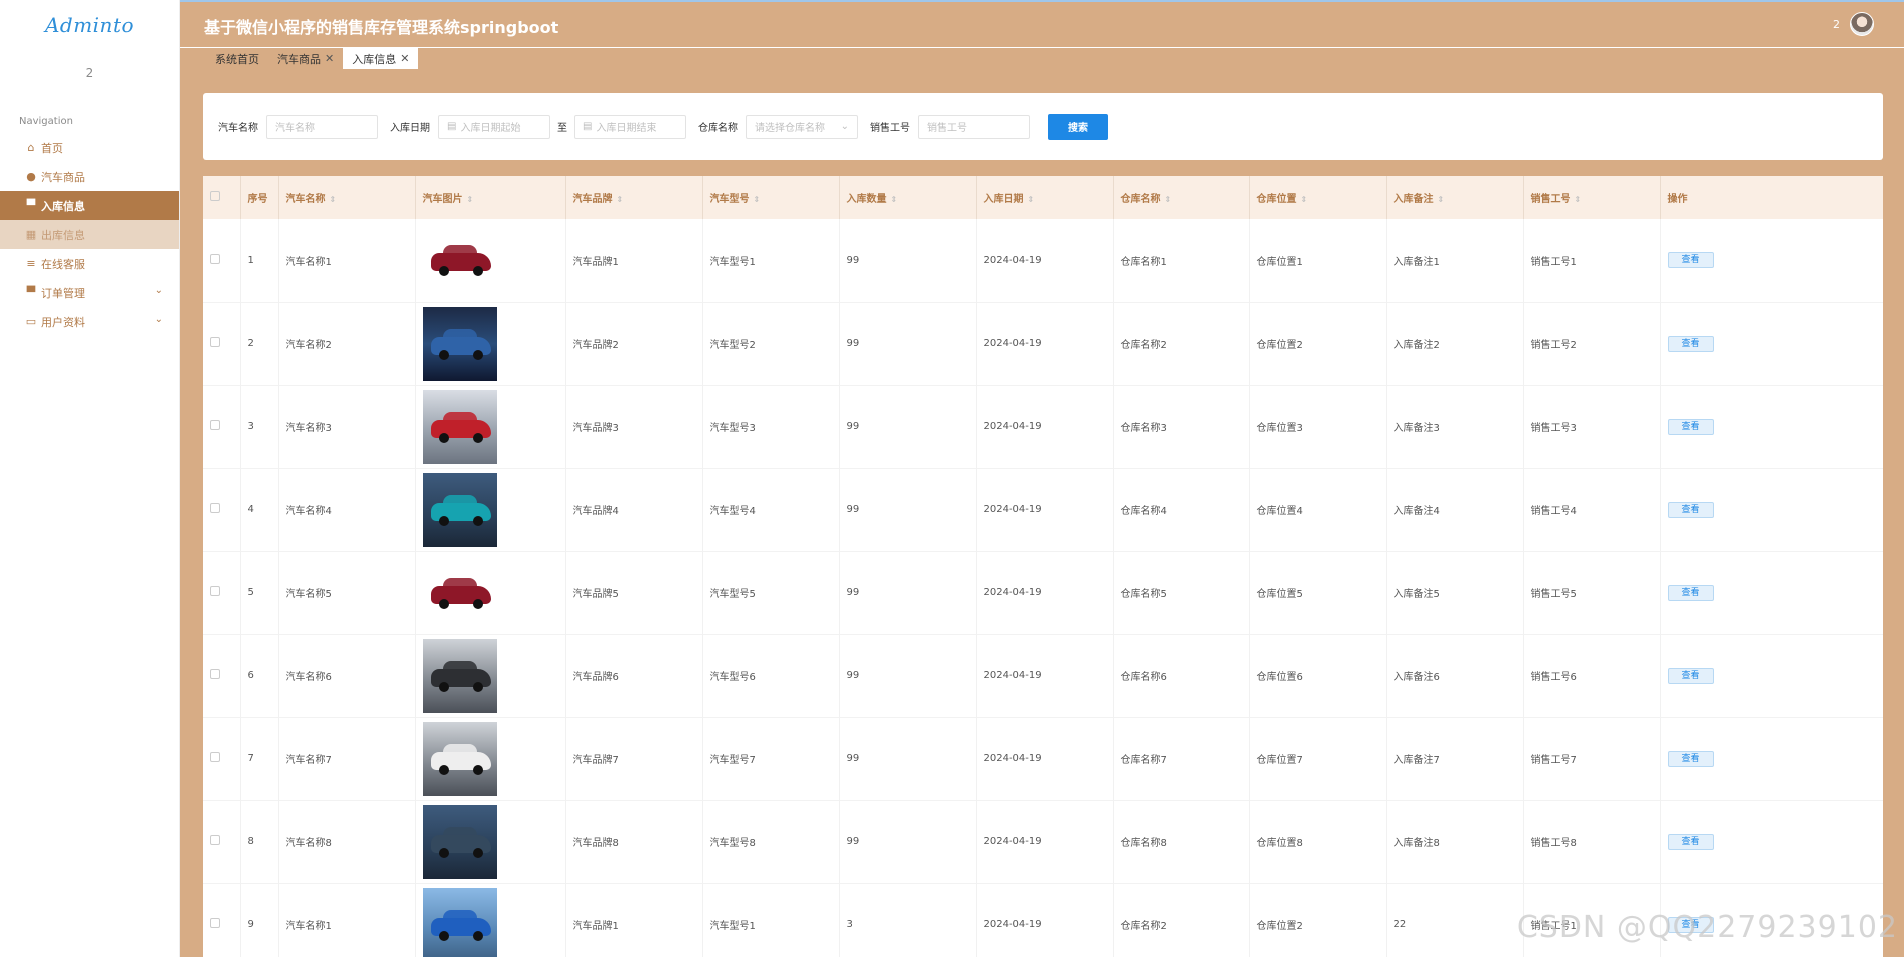 The height and width of the screenshot is (957, 1904). What do you see at coordinates (238, 128) in the screenshot?
I see `car-name-label: 汽车名称` at bounding box center [238, 128].